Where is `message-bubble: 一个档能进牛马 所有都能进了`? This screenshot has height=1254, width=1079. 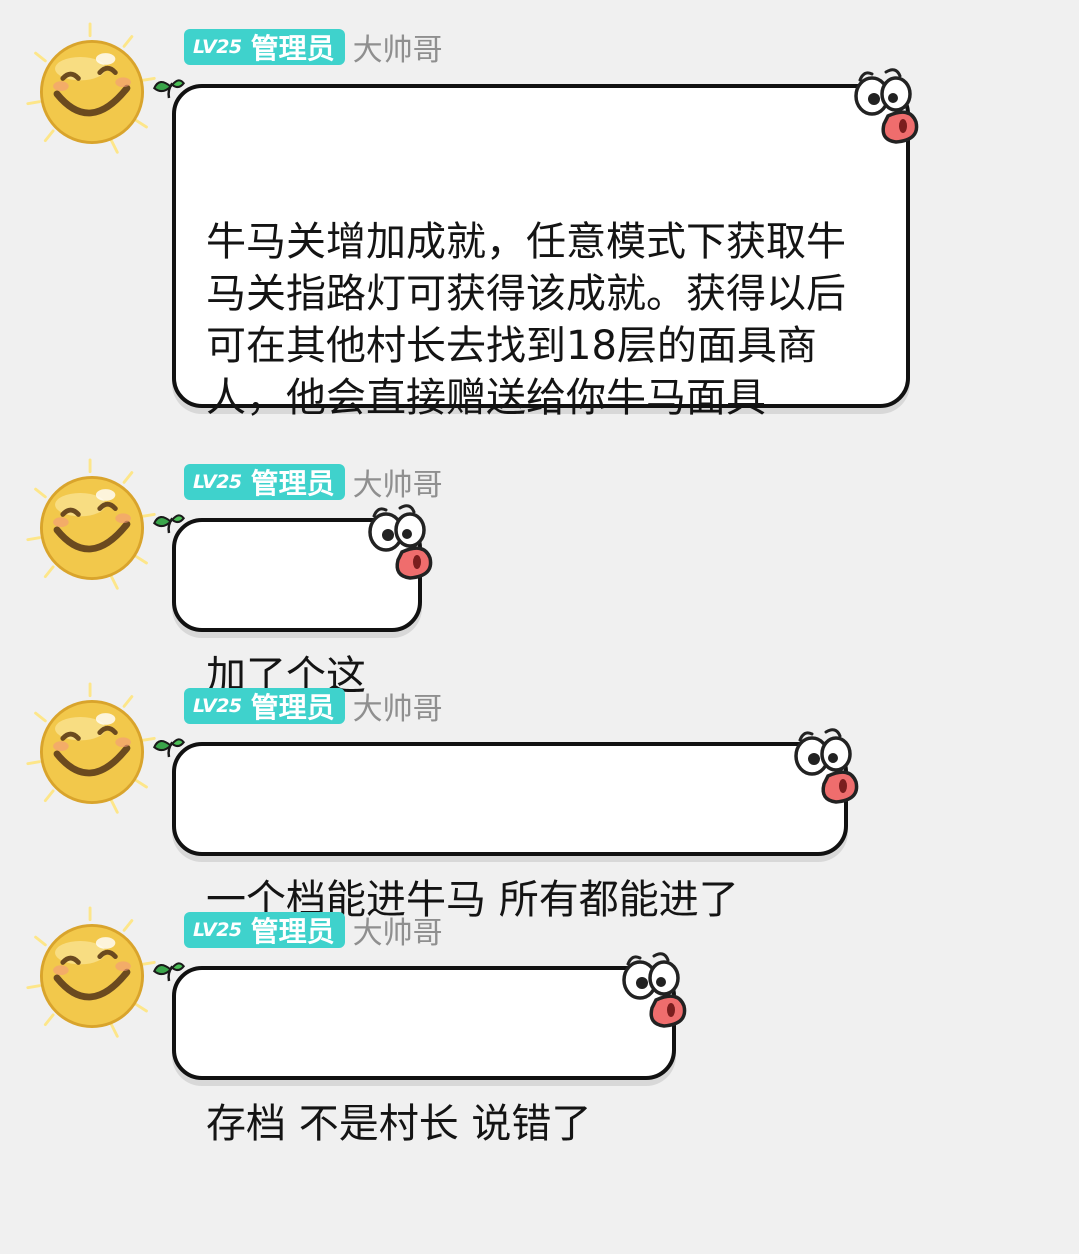
message-bubble: 一个档能进牛马 所有都能进了 is located at coordinates (510, 832).